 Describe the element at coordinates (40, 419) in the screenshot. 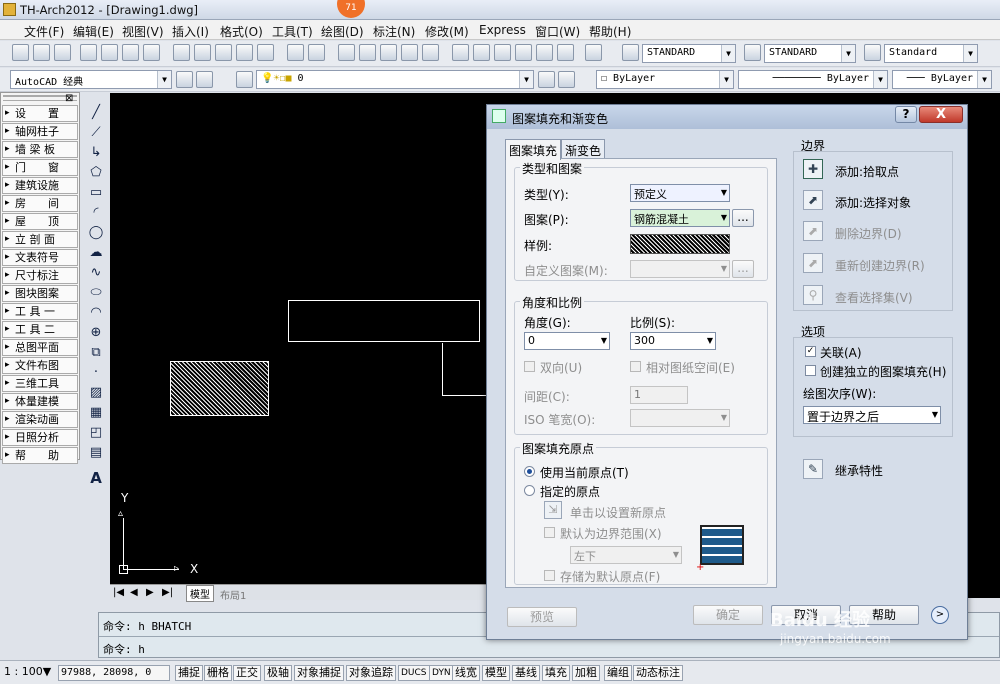

I see `sidebar-item-render: 渲染动画` at that location.